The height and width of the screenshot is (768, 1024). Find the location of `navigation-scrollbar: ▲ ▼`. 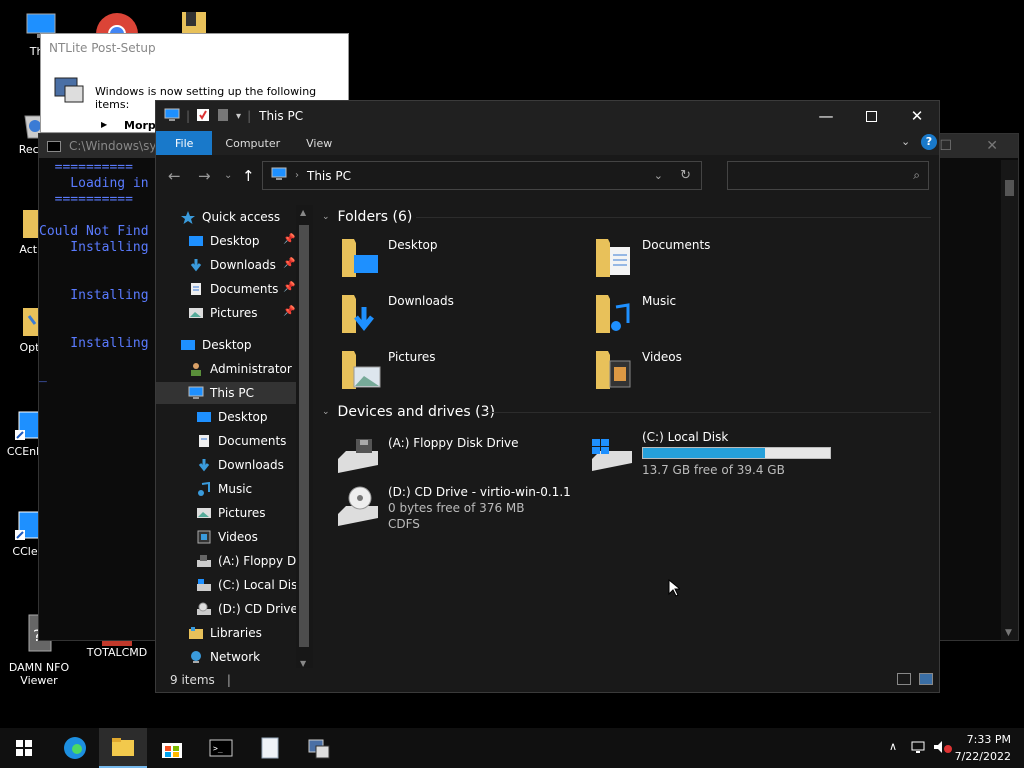

navigation-scrollbar: ▲ ▼ is located at coordinates (304, 438).